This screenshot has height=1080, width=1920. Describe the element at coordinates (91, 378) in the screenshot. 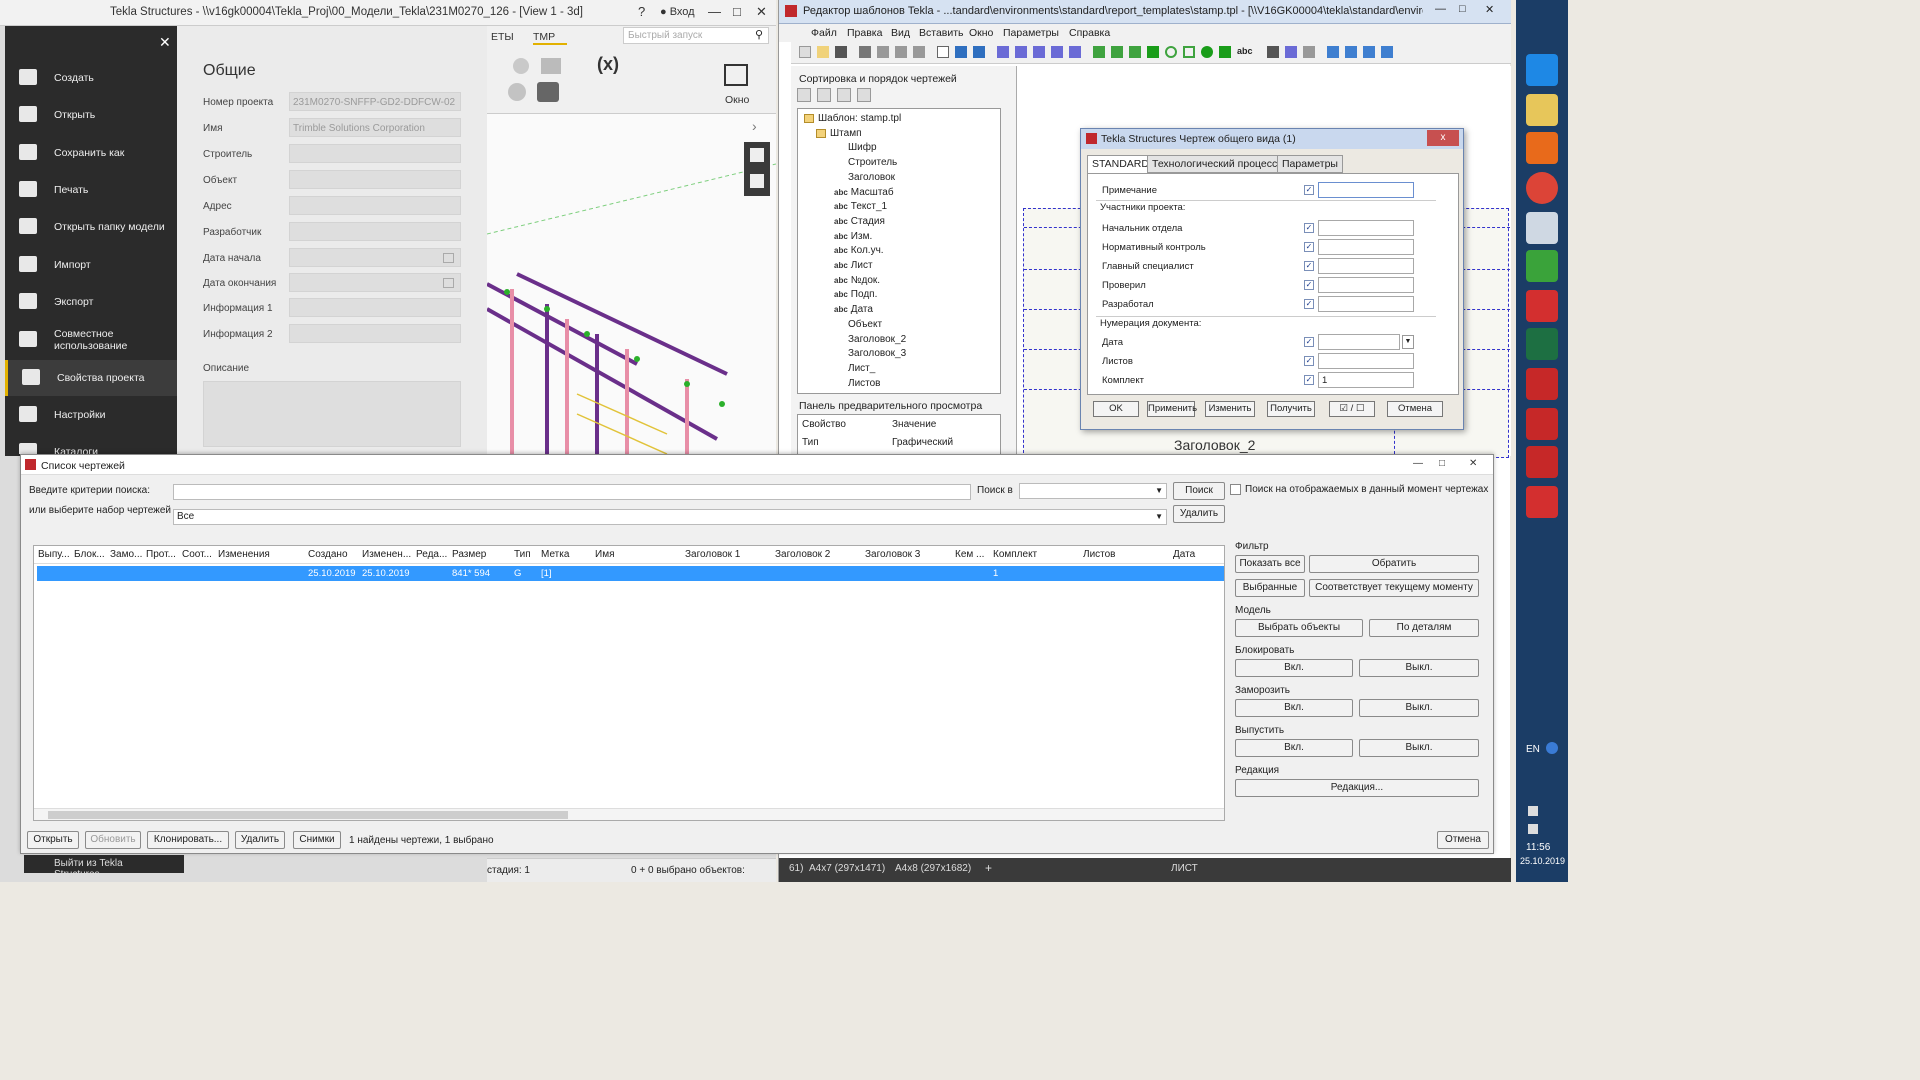

I see `nav-item-project-properties: Свойства проекта` at that location.